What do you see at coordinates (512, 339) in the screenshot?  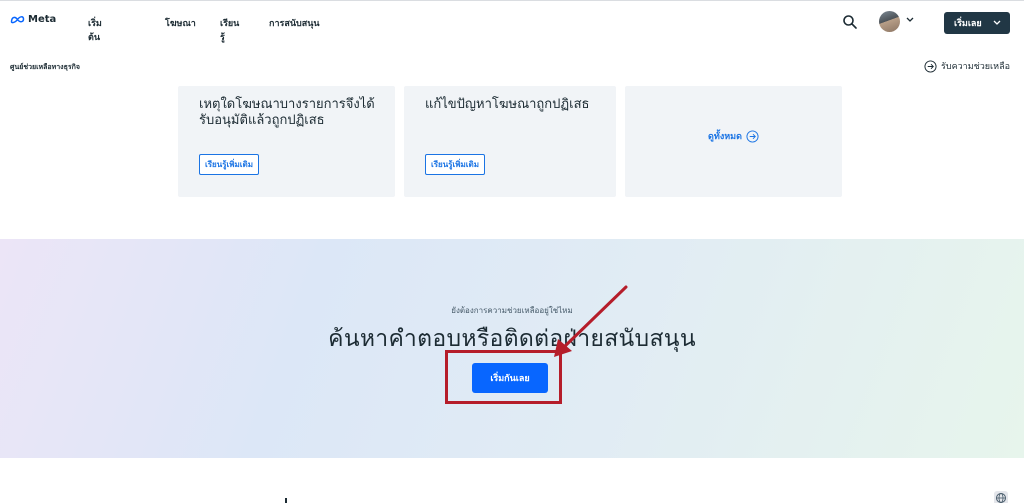 I see `hero-title: ค้นหาคำตอบหรือติดต่อฝ่ายสนับสนุน` at bounding box center [512, 339].